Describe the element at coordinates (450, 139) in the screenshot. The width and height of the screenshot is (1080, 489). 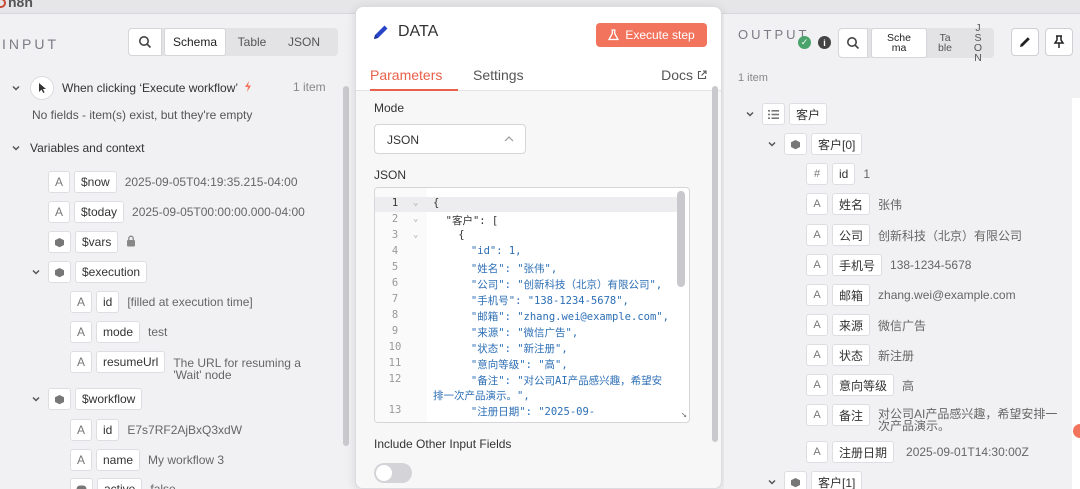
I see `mode-select: JSON` at that location.